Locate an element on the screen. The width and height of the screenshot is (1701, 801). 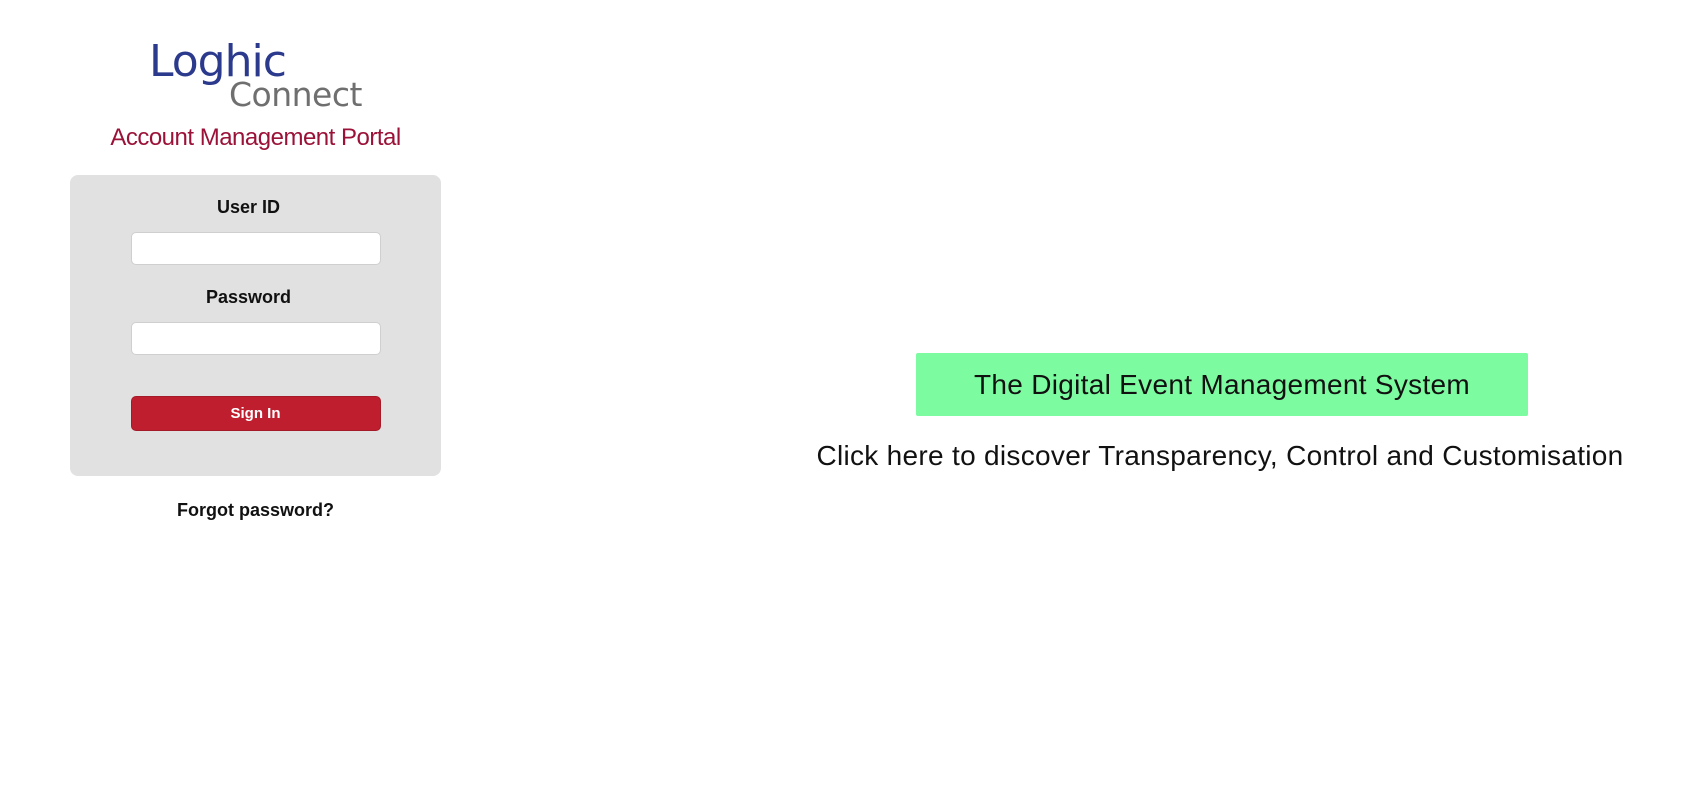
password-input is located at coordinates (255, 338).